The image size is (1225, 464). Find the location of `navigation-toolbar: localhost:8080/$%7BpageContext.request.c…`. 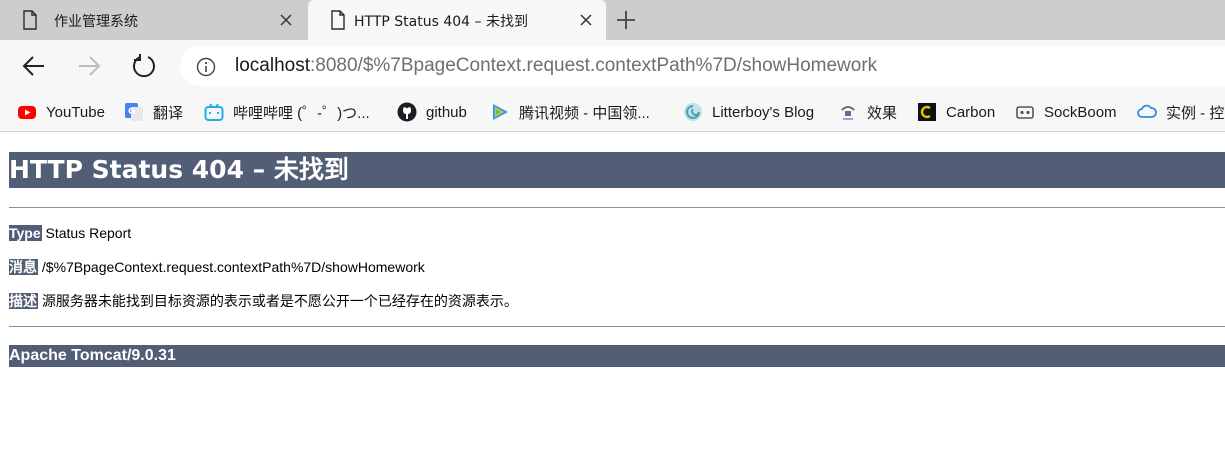

navigation-toolbar: localhost:8080/$%7BpageContext.request.c… is located at coordinates (612, 66).